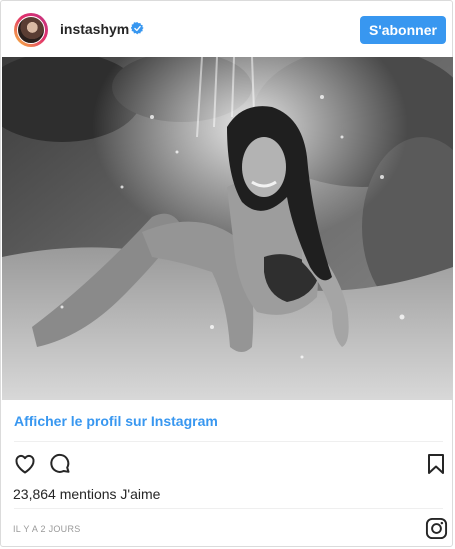 Image resolution: width=455 pixels, height=549 pixels. What do you see at coordinates (227, 29) in the screenshot?
I see `post-header: instashym S'abonner` at bounding box center [227, 29].